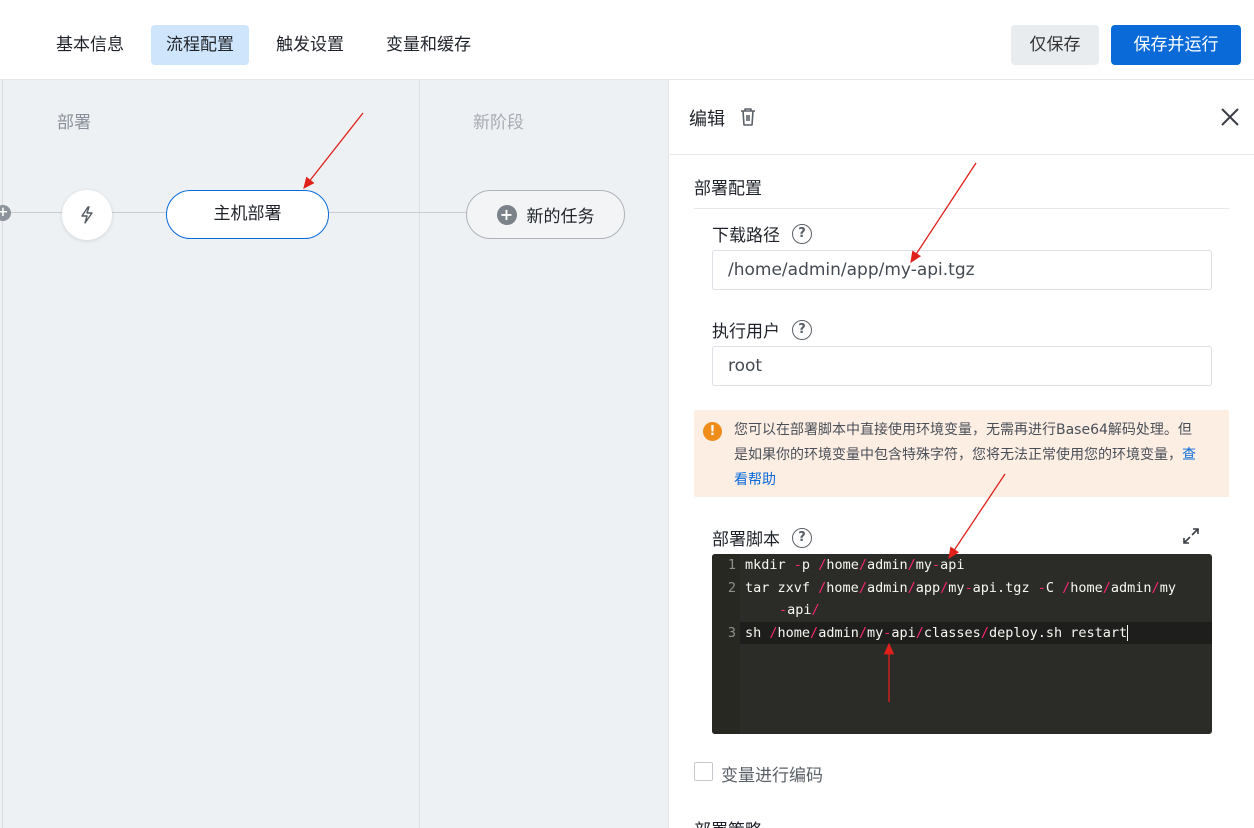 The height and width of the screenshot is (828, 1254). Describe the element at coordinates (627, 40) in the screenshot. I see `top-bar: 基本信息 流程配置 触发设置 变量和缓存 仅保存 保存并运行` at that location.